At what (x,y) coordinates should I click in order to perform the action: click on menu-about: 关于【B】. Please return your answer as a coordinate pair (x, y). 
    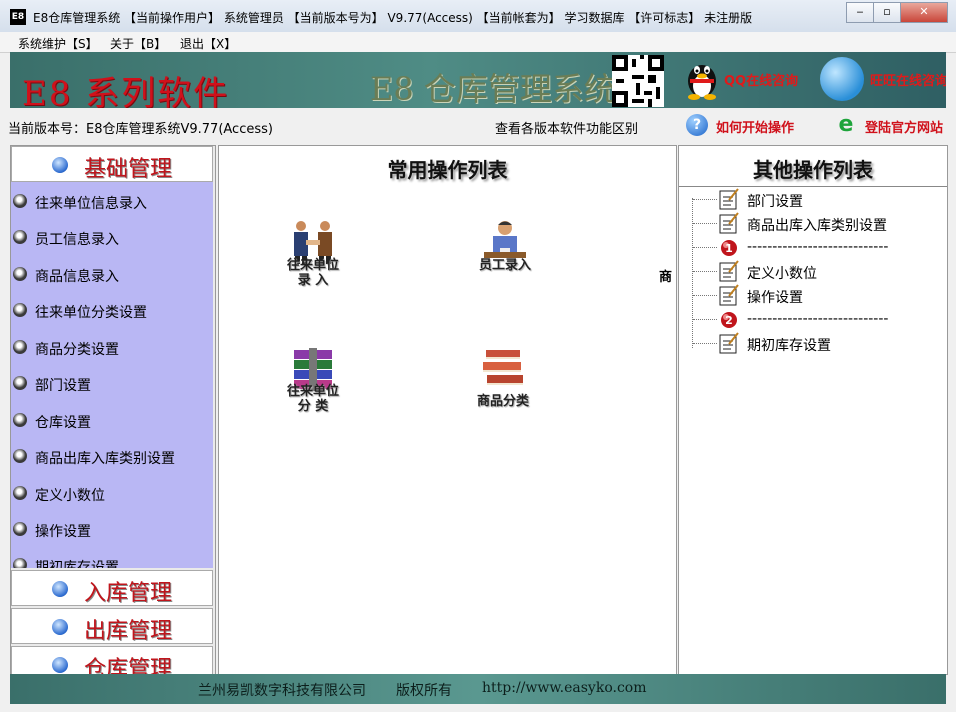
    Looking at the image, I should click on (138, 43).